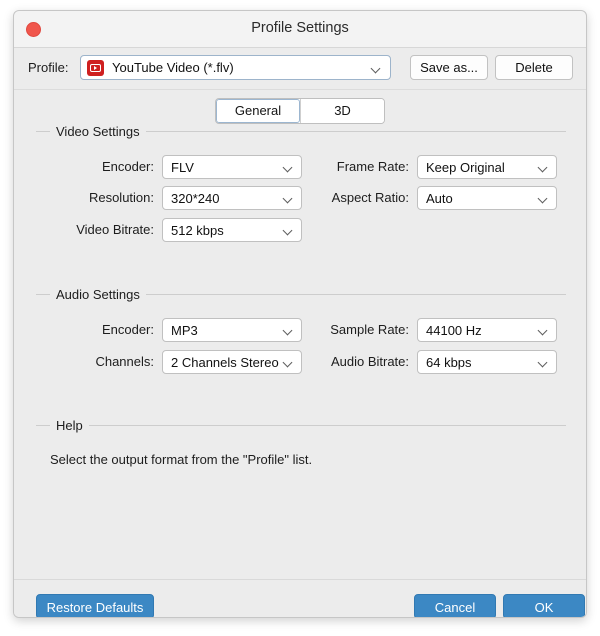  I want to click on video-encoder-label: Encoder:, so click(127, 166).